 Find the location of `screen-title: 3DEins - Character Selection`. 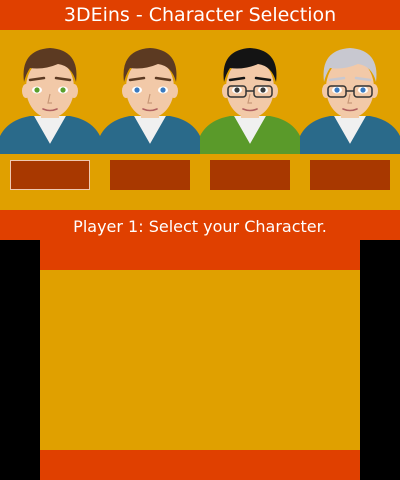

screen-title: 3DEins - Character Selection is located at coordinates (200, 15).